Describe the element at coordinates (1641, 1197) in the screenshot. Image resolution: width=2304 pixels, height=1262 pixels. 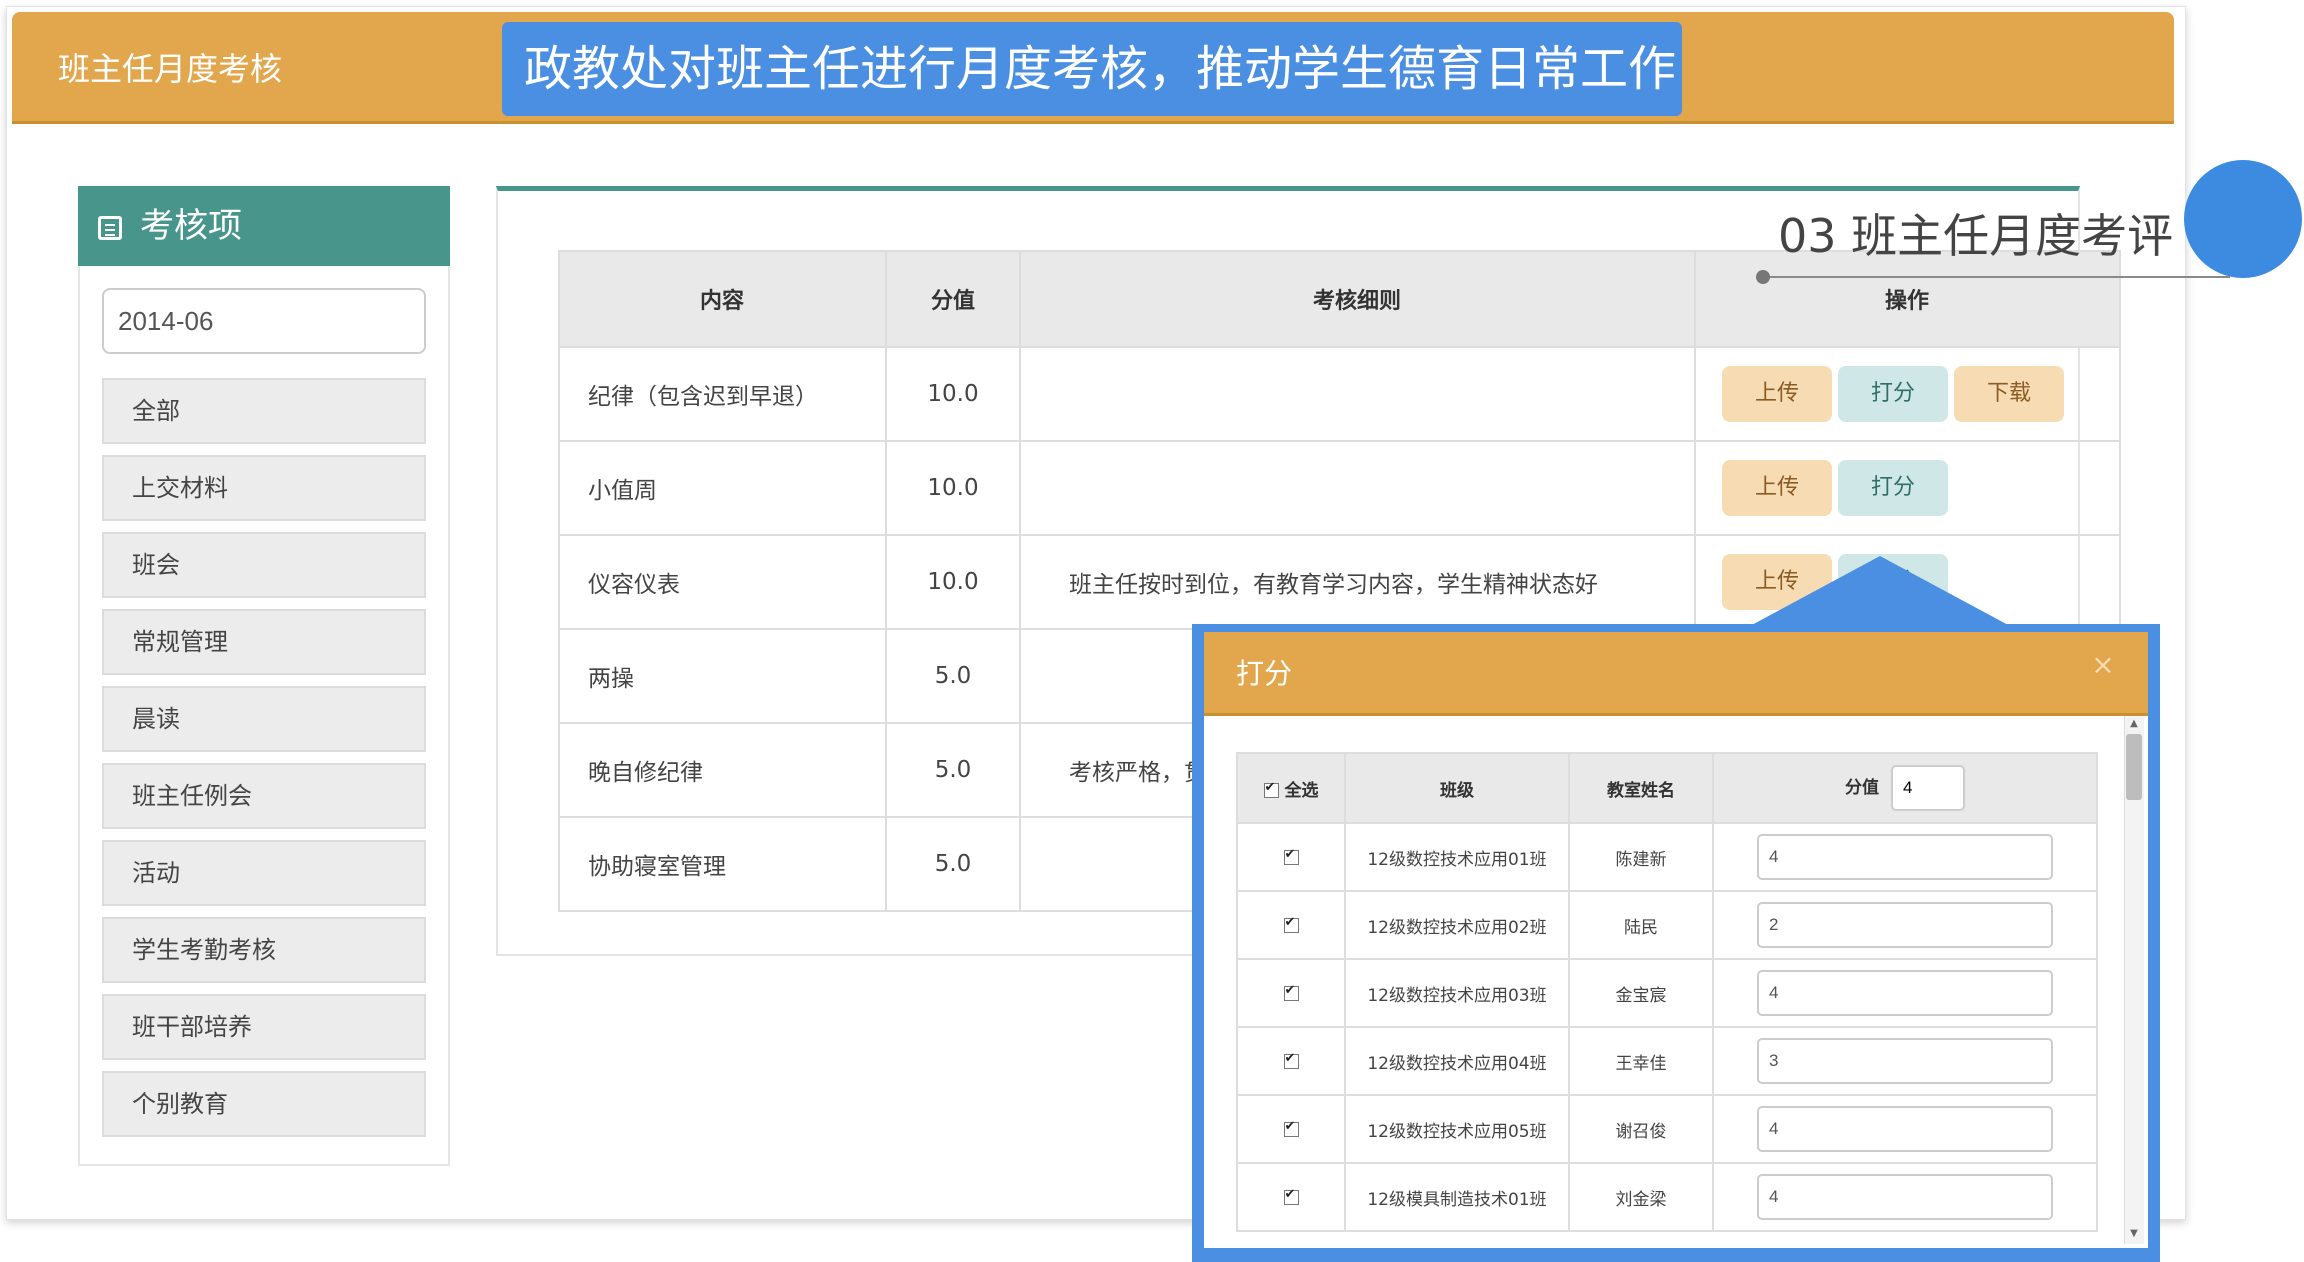
I see `cell-teacher: 刘金梁` at that location.